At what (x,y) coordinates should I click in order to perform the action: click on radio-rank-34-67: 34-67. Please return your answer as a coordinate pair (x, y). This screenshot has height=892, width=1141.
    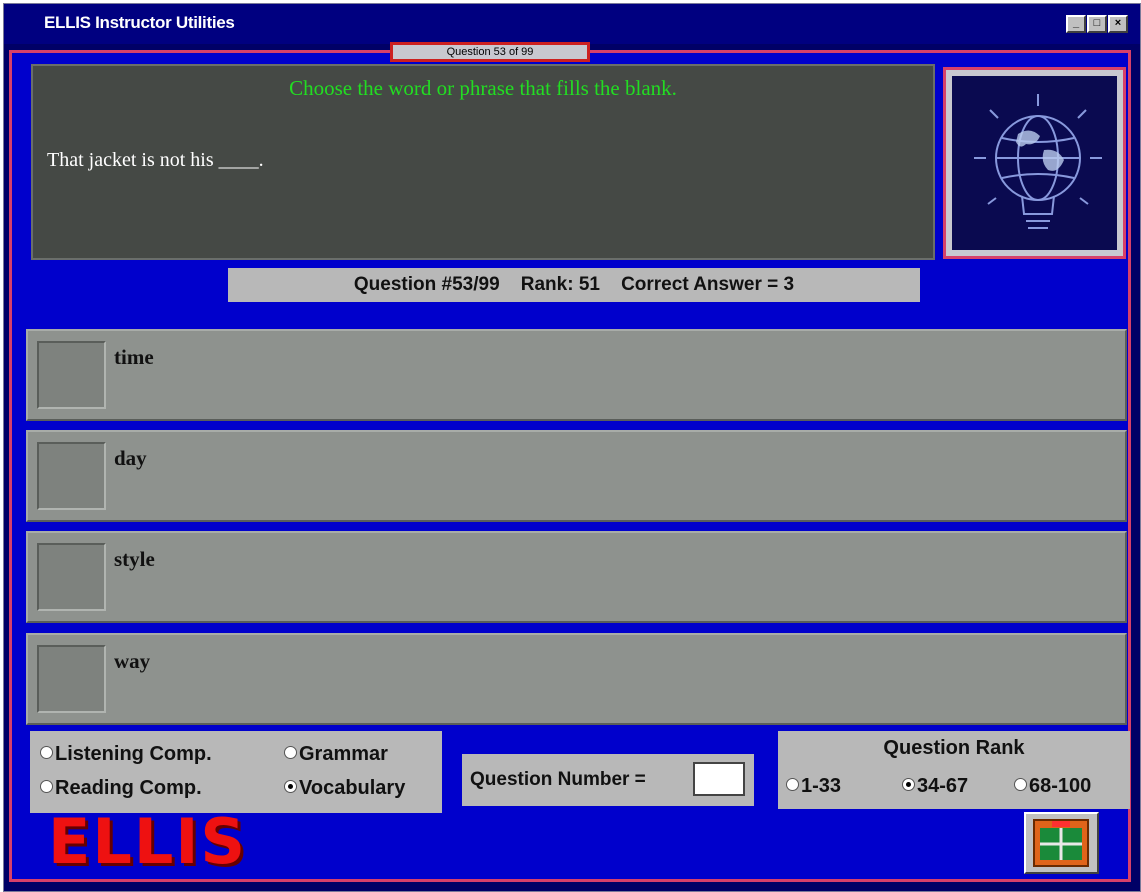
    Looking at the image, I should click on (935, 786).